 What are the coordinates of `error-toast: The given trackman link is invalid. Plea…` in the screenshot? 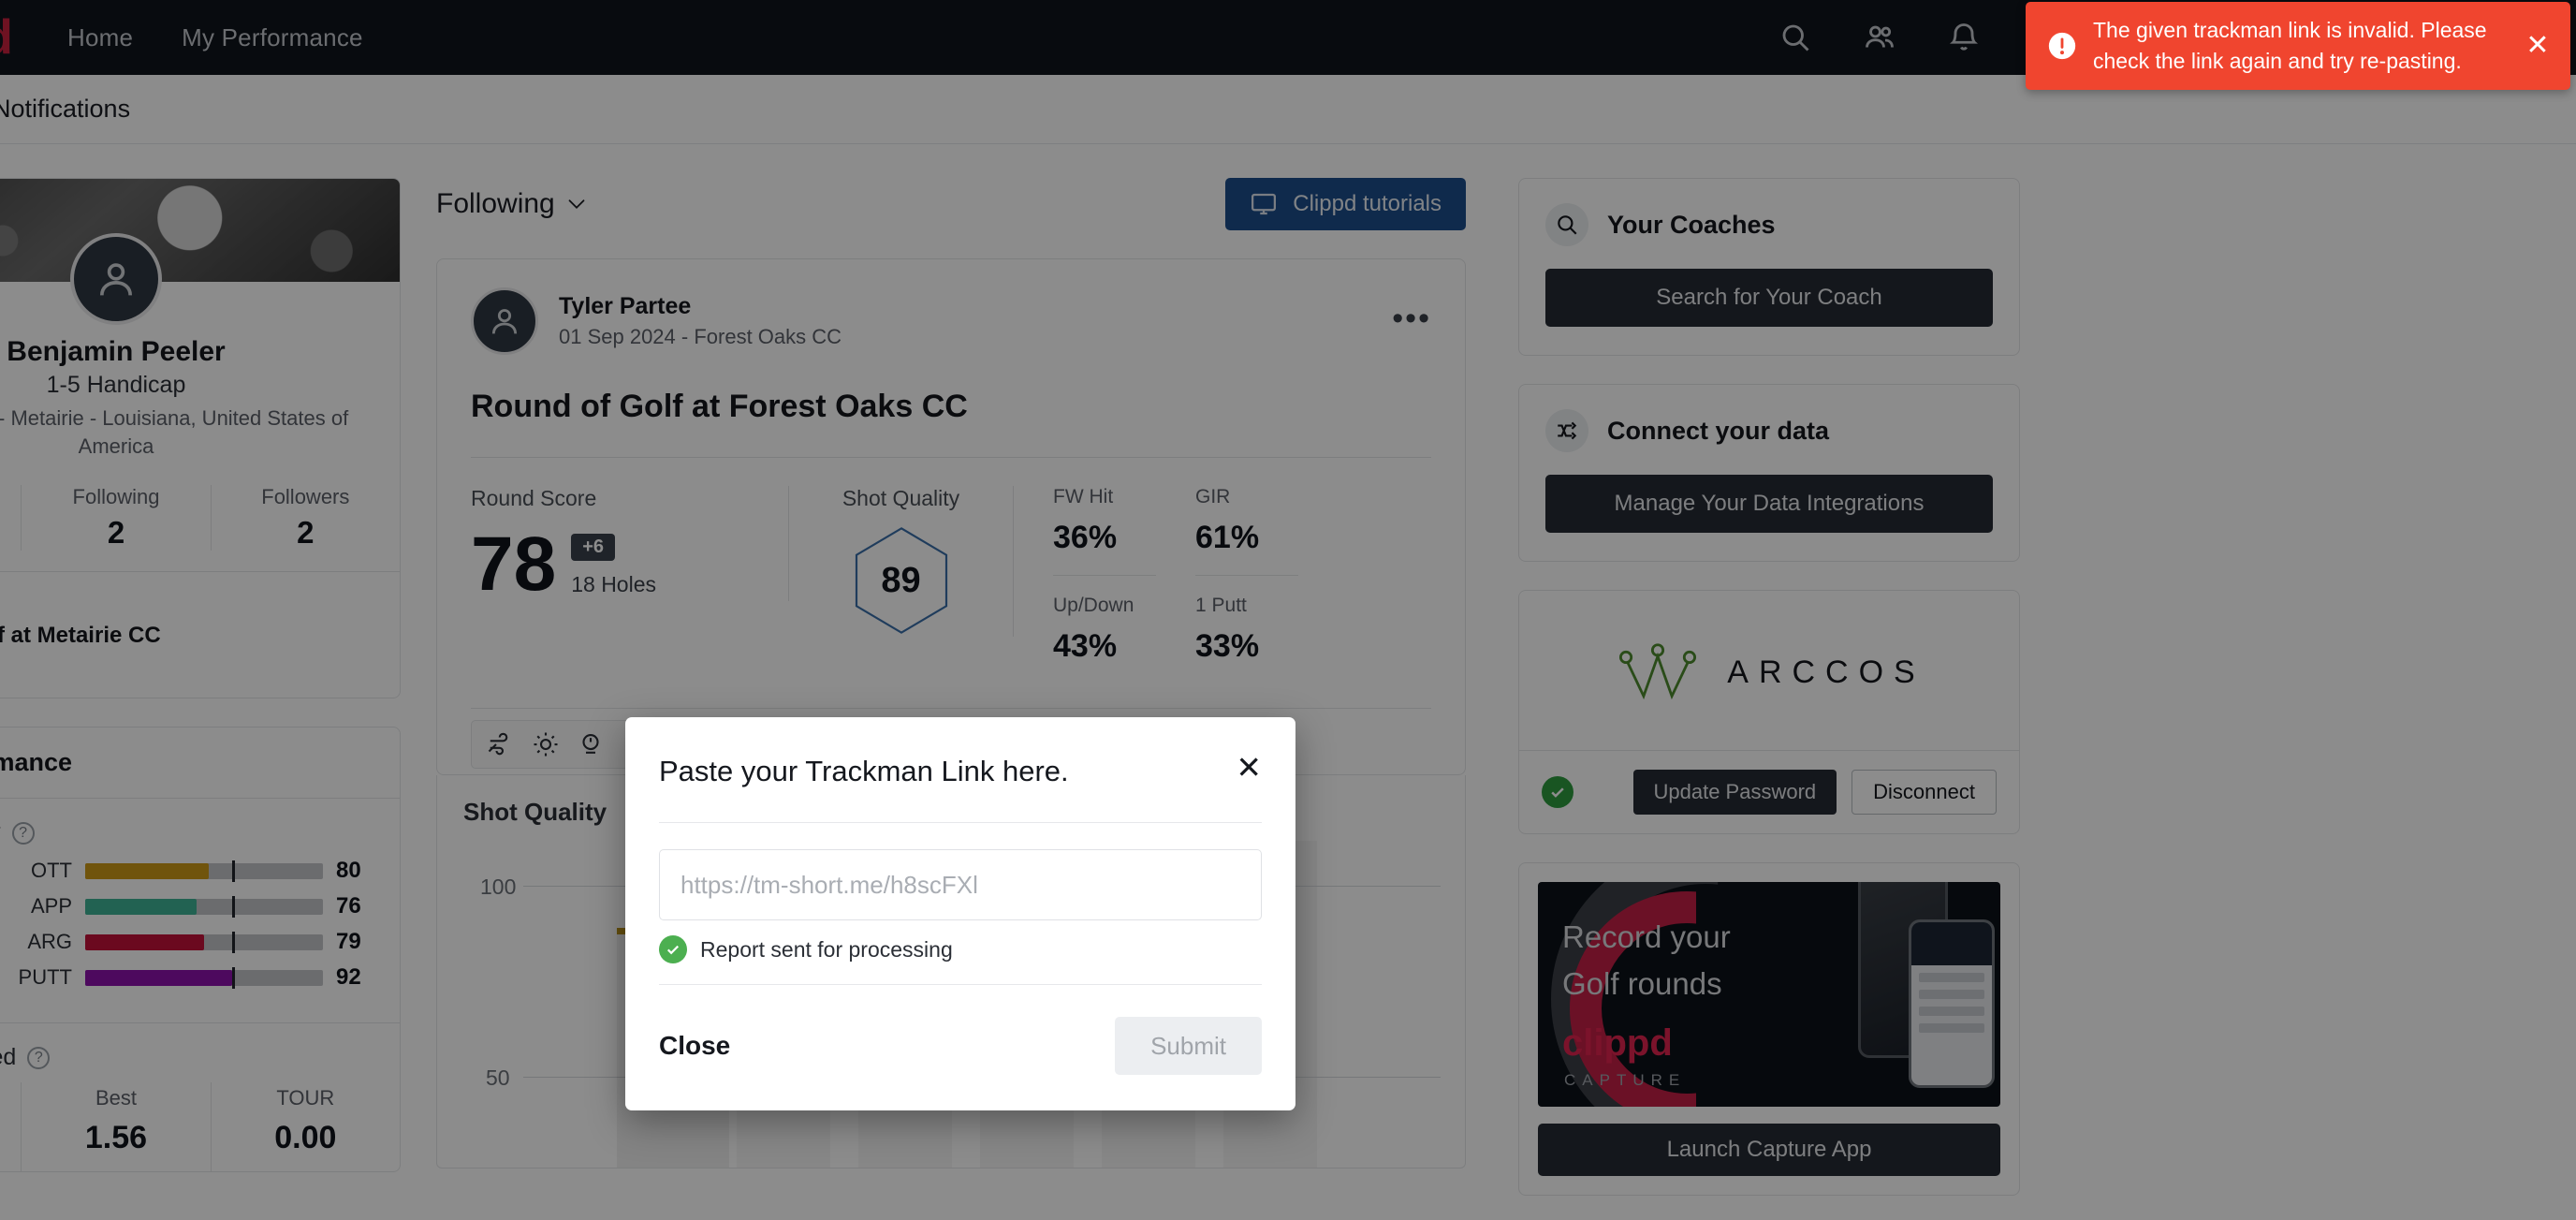 It's located at (2298, 46).